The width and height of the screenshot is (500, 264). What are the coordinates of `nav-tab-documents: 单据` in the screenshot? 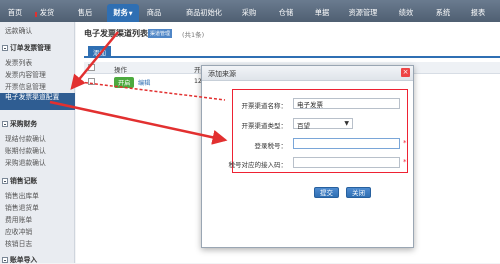 It's located at (322, 13).